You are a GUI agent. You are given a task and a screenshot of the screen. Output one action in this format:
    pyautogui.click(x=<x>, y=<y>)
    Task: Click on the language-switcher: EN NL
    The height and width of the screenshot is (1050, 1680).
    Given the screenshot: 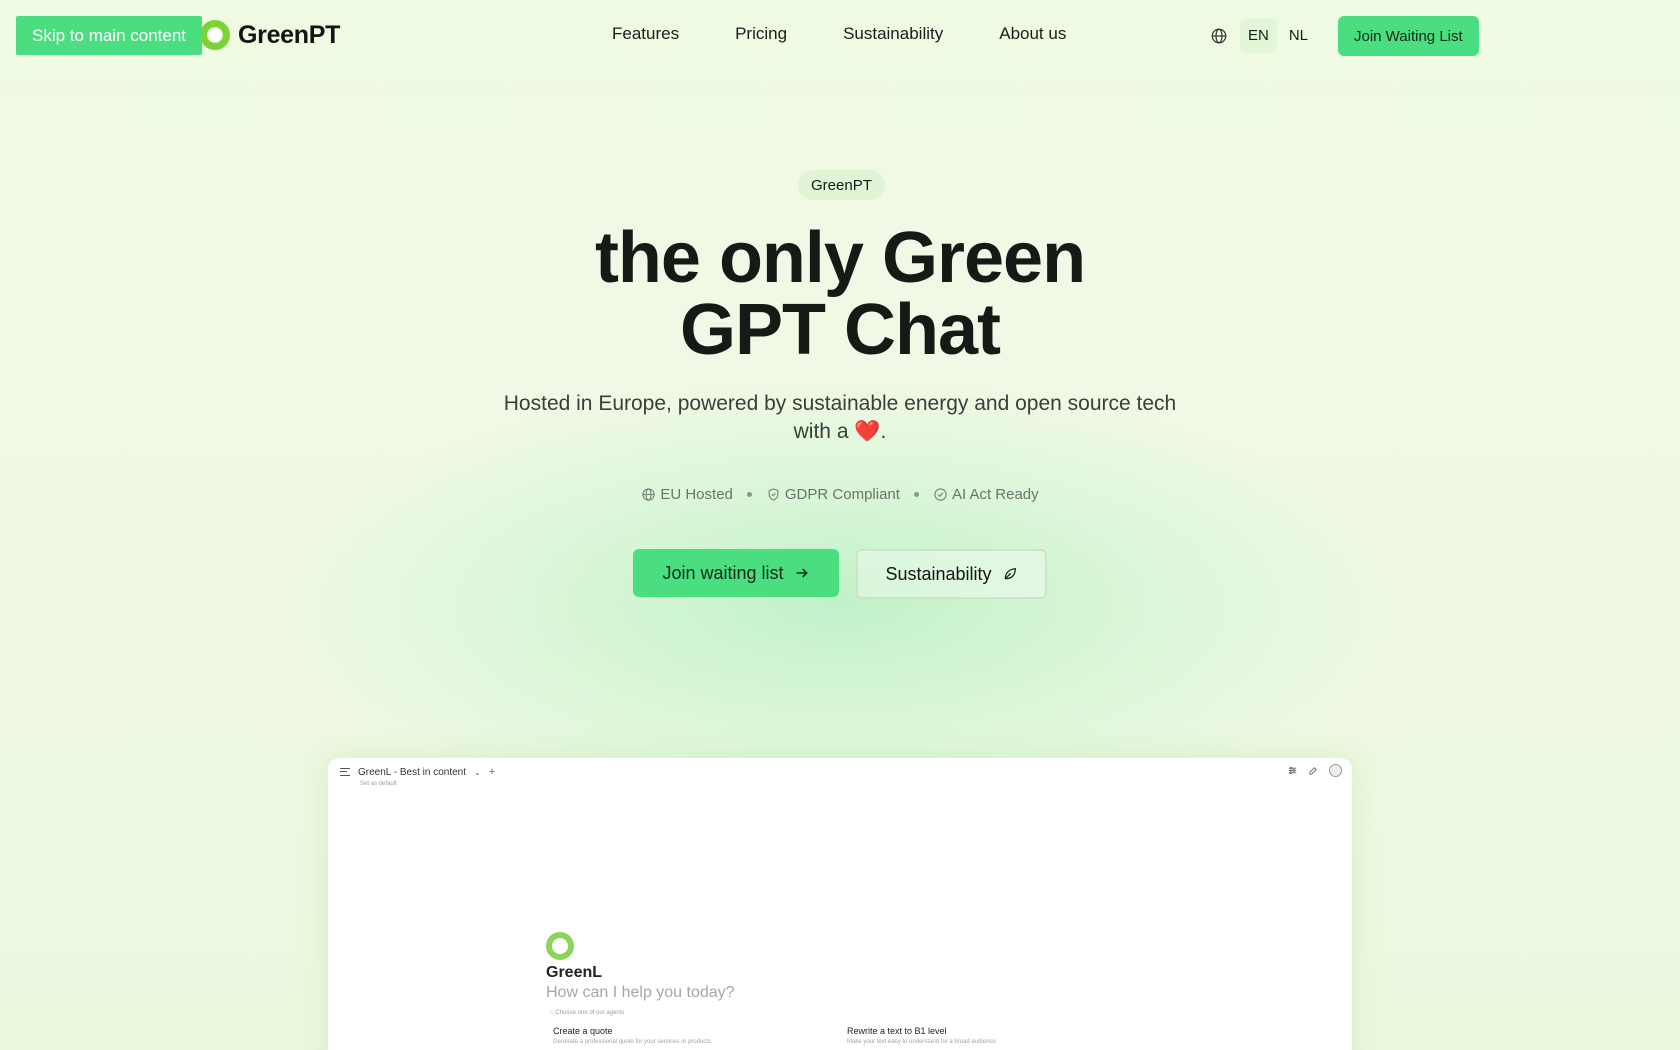 What is the action you would take?
    pyautogui.click(x=1263, y=35)
    